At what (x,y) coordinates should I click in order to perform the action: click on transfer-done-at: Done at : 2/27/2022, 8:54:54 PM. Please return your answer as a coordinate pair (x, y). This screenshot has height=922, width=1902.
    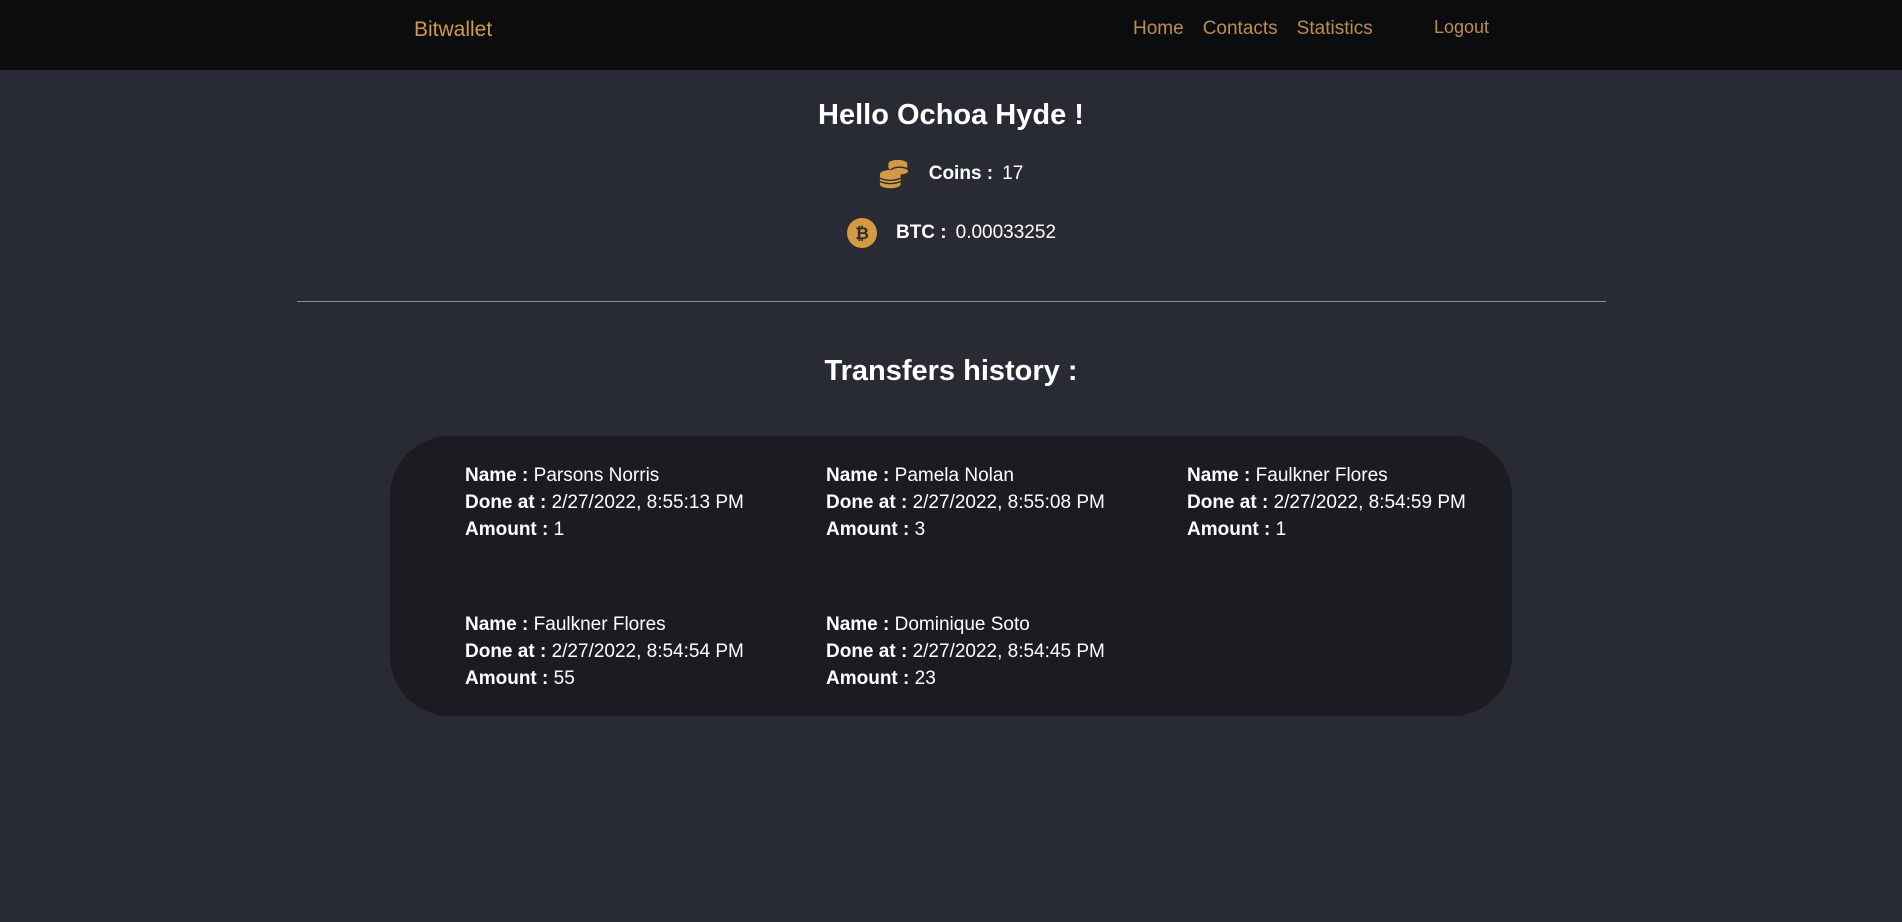
    Looking at the image, I should click on (604, 651).